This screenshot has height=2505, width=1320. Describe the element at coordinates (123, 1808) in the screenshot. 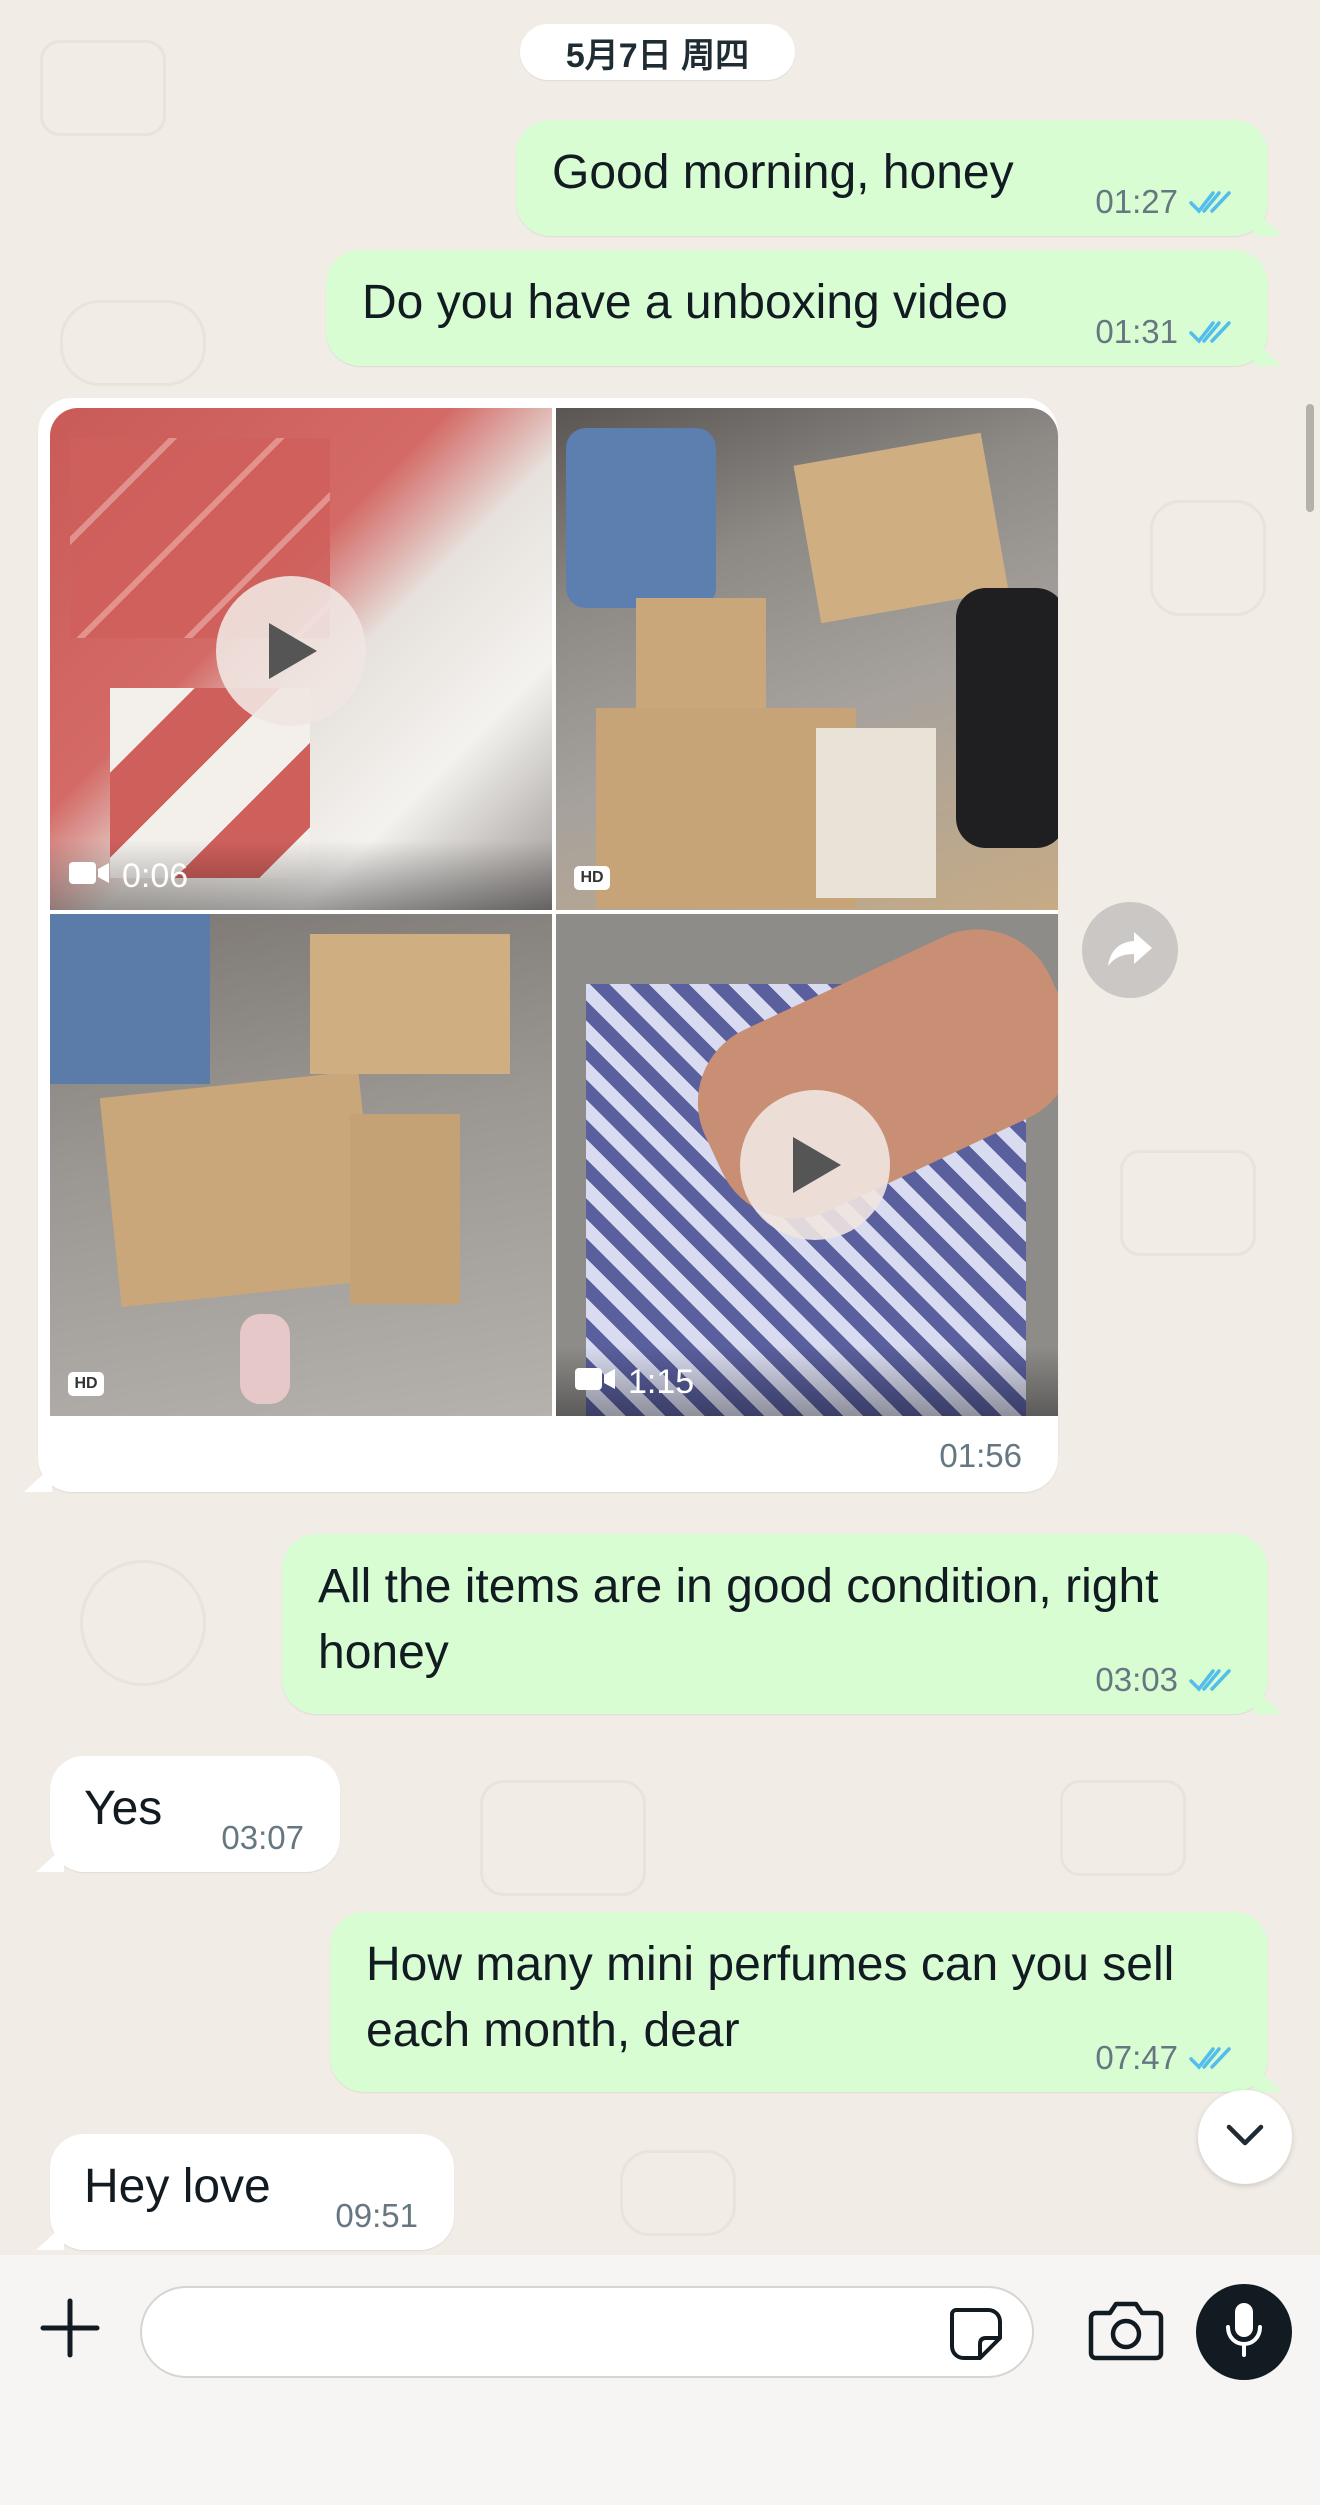

I see `message-text: Yes` at that location.